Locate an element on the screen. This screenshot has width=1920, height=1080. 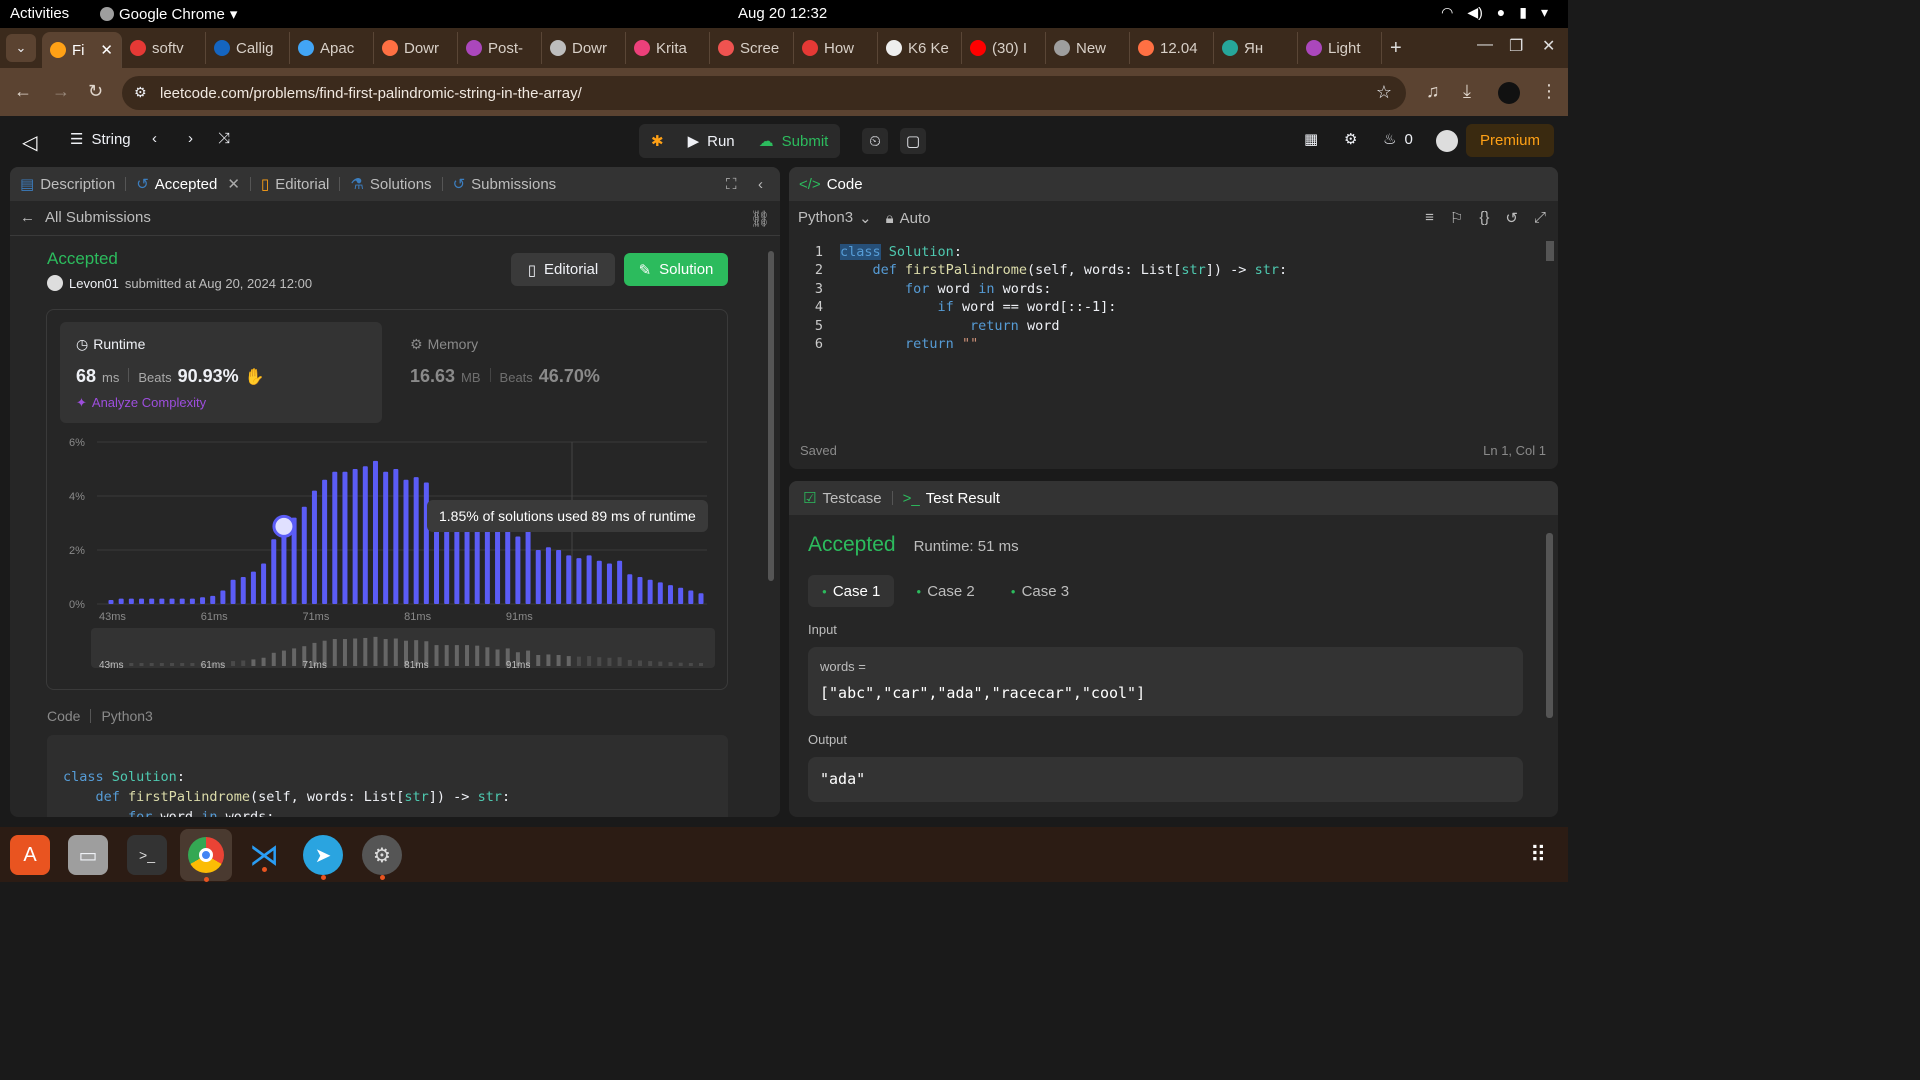
bookmark-star-icon: ☆ is located at coordinates (1384, 92).